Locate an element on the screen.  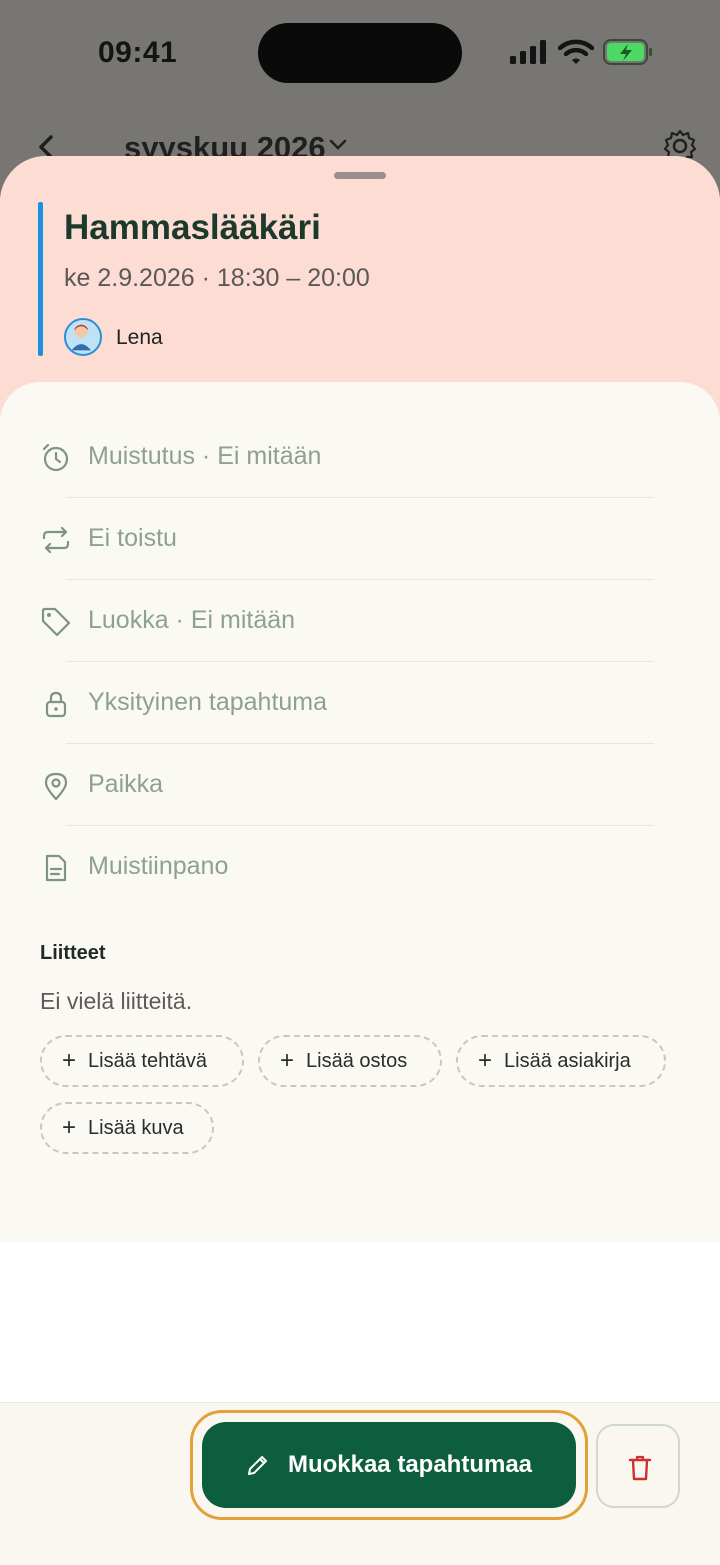
event-person: Lena is located at coordinates (139, 337).